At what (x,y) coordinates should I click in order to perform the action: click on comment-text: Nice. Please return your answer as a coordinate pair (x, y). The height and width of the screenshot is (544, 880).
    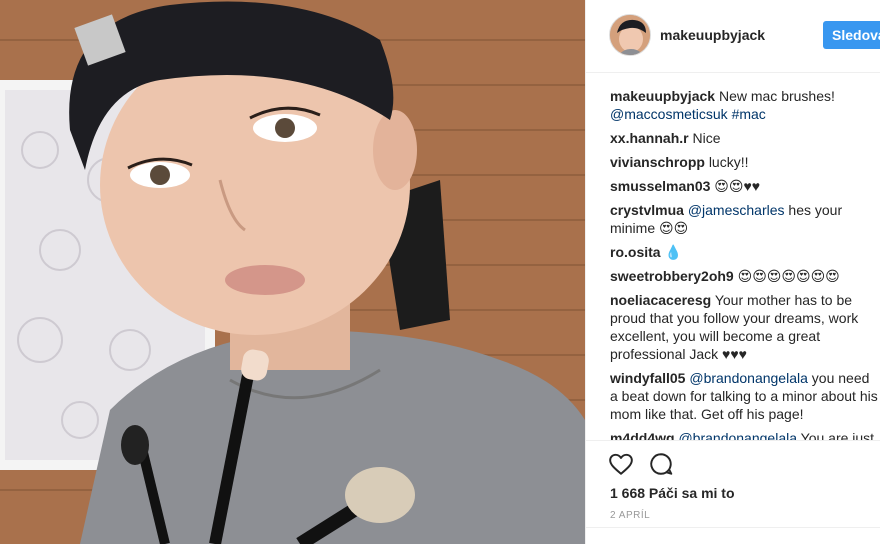
    Looking at the image, I should click on (706, 138).